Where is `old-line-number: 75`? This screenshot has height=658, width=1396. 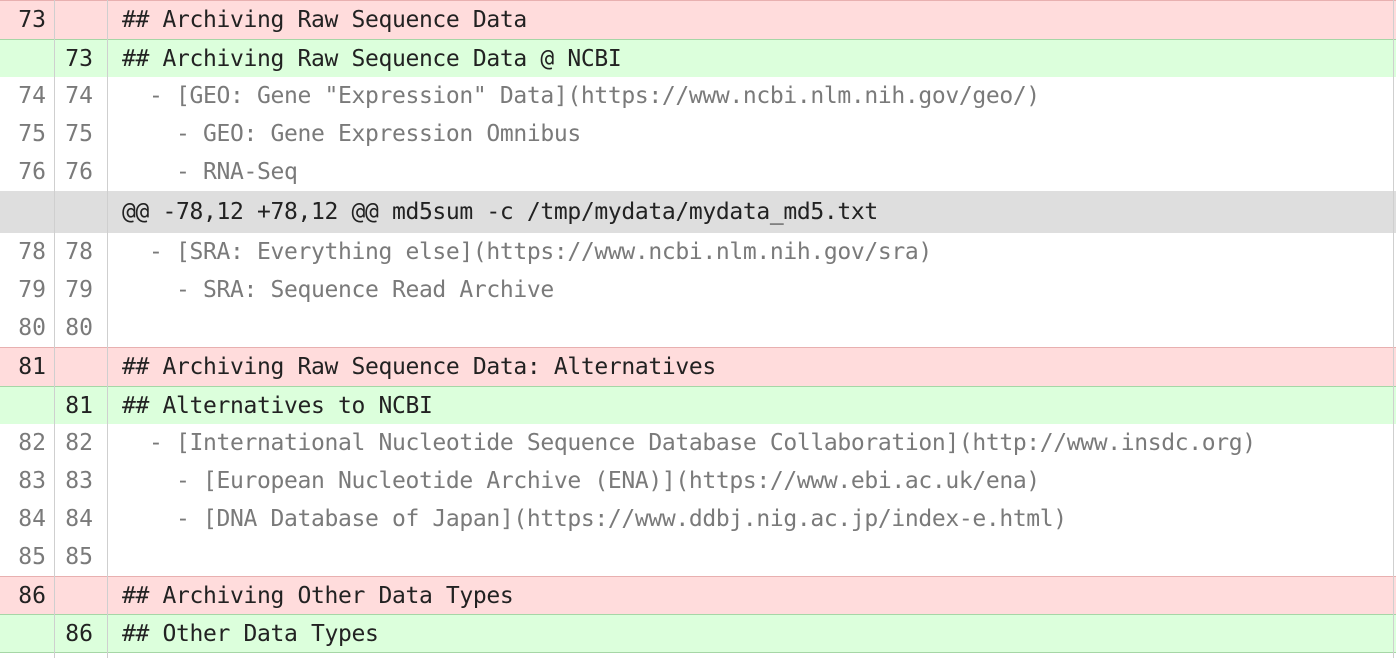 old-line-number: 75 is located at coordinates (32, 134).